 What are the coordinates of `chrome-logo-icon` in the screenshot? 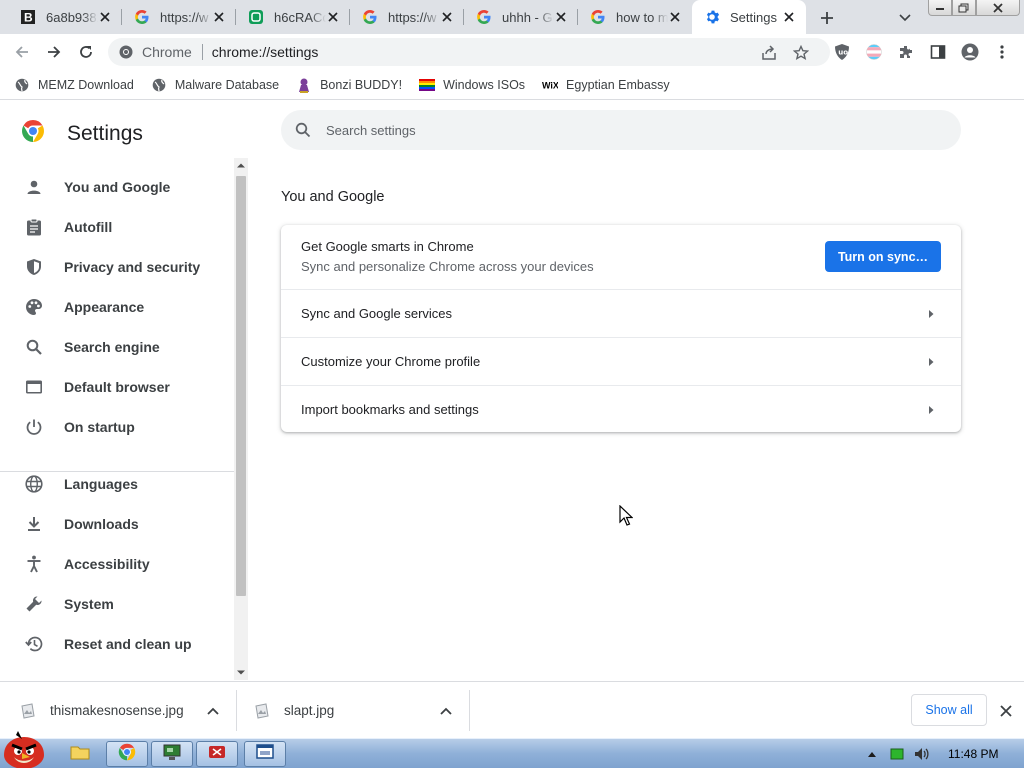 It's located at (127, 754).